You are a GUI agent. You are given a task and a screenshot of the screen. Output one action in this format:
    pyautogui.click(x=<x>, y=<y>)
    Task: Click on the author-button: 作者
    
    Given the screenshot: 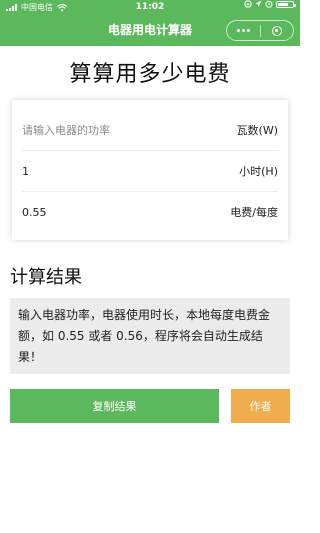 What is the action you would take?
    pyautogui.click(x=260, y=406)
    